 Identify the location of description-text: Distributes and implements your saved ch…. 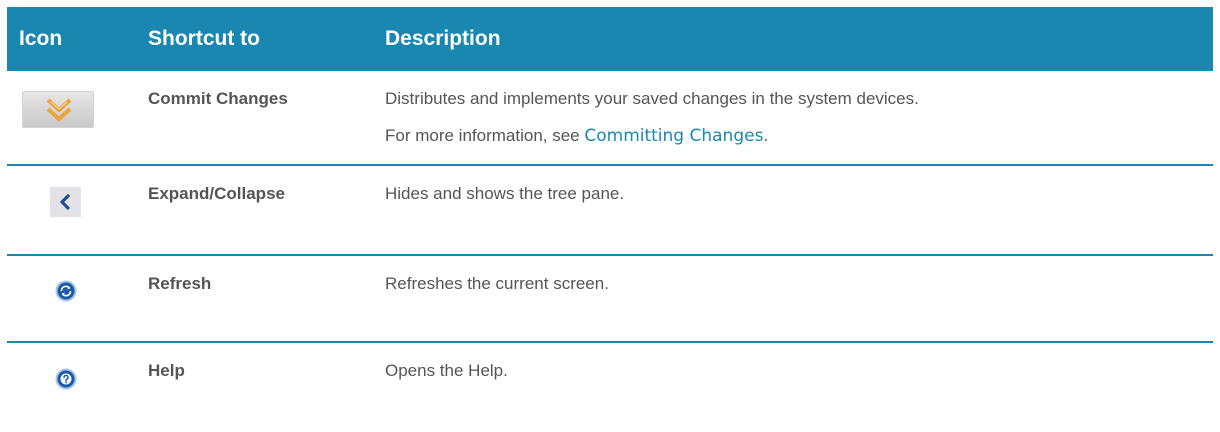
(652, 98).